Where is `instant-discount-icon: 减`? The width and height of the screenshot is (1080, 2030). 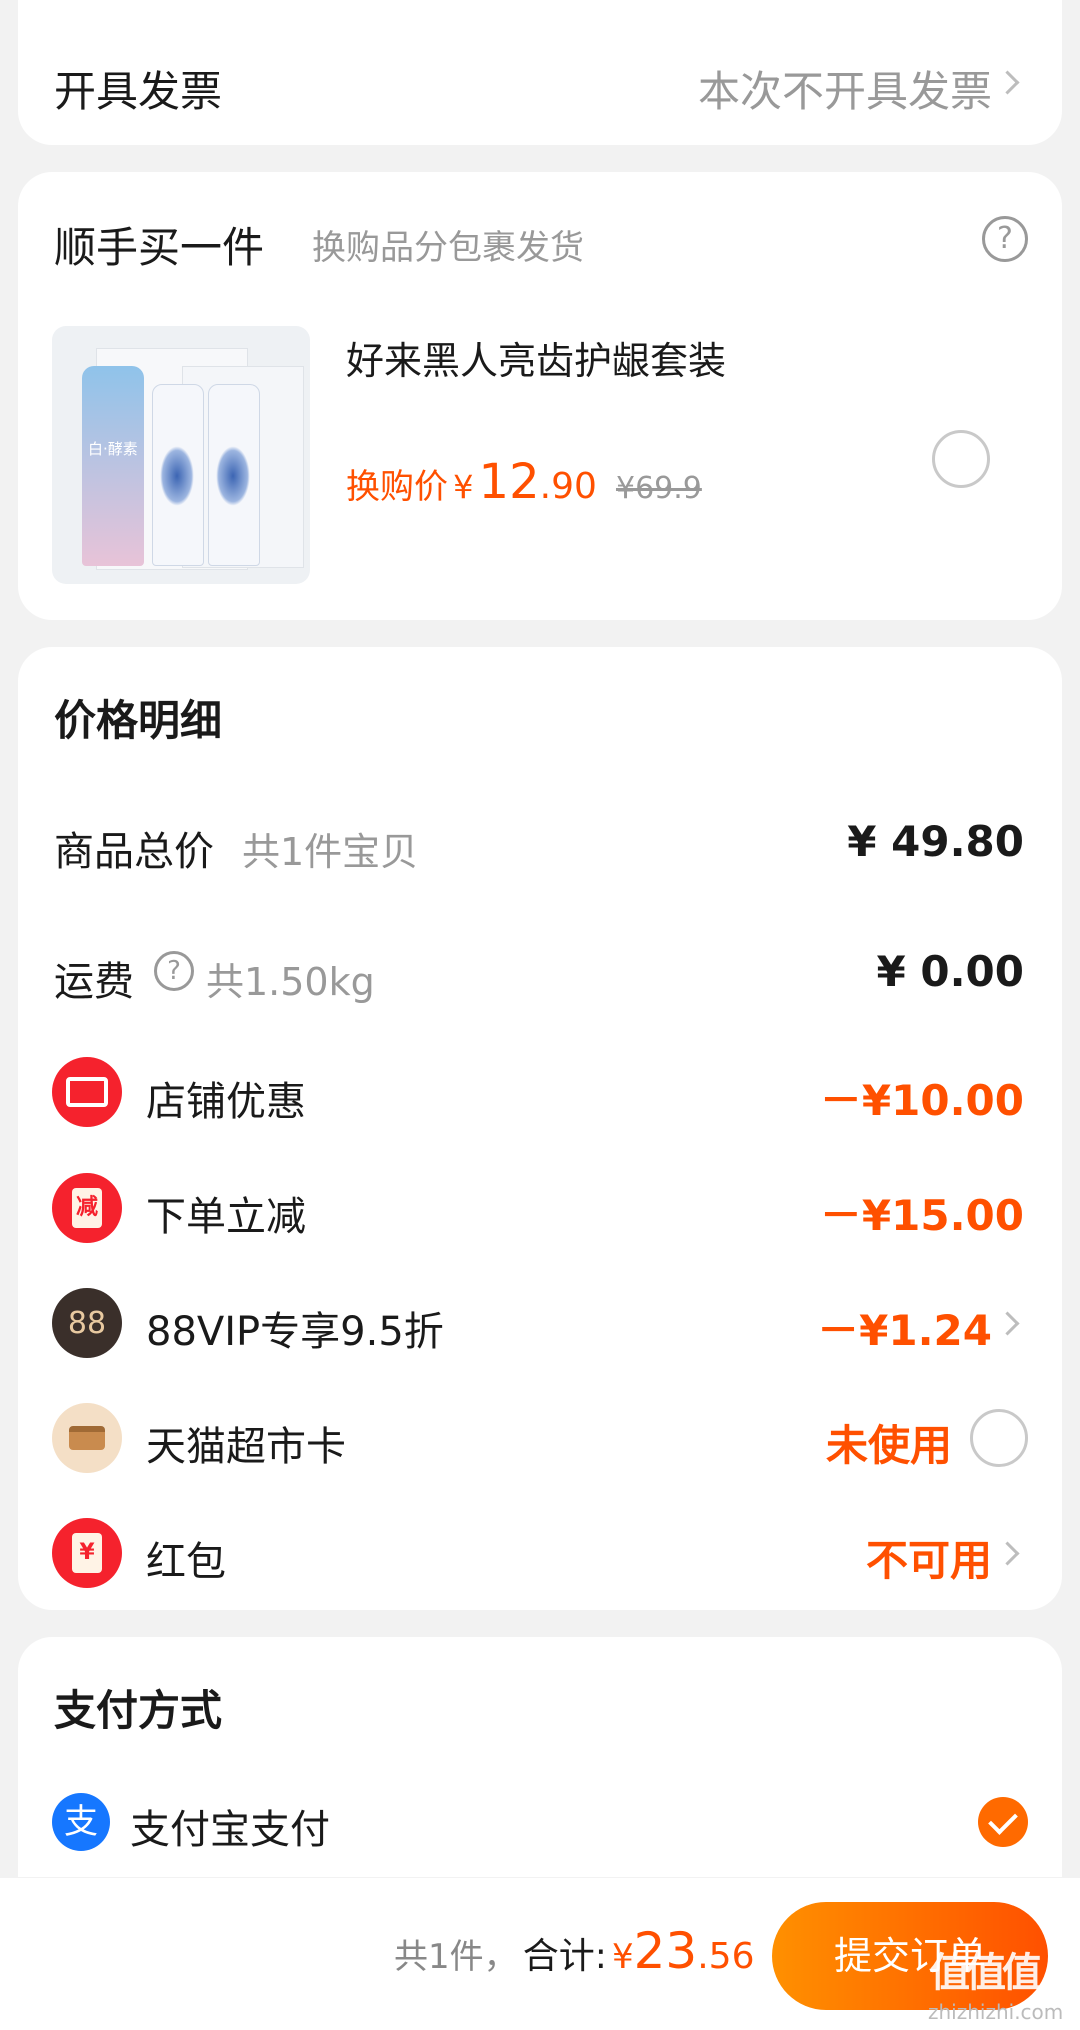 instant-discount-icon: 减 is located at coordinates (87, 1208).